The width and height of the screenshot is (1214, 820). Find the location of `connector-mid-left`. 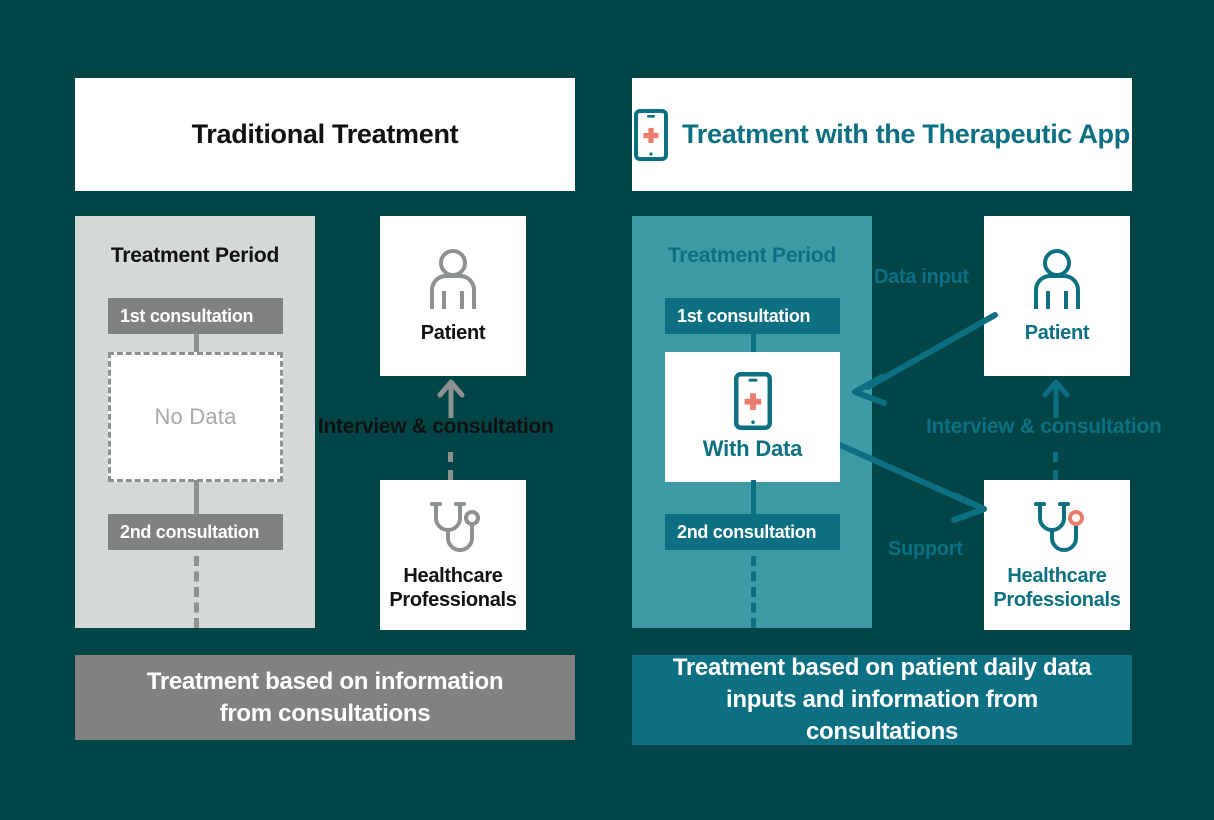

connector-mid-left is located at coordinates (196, 497).